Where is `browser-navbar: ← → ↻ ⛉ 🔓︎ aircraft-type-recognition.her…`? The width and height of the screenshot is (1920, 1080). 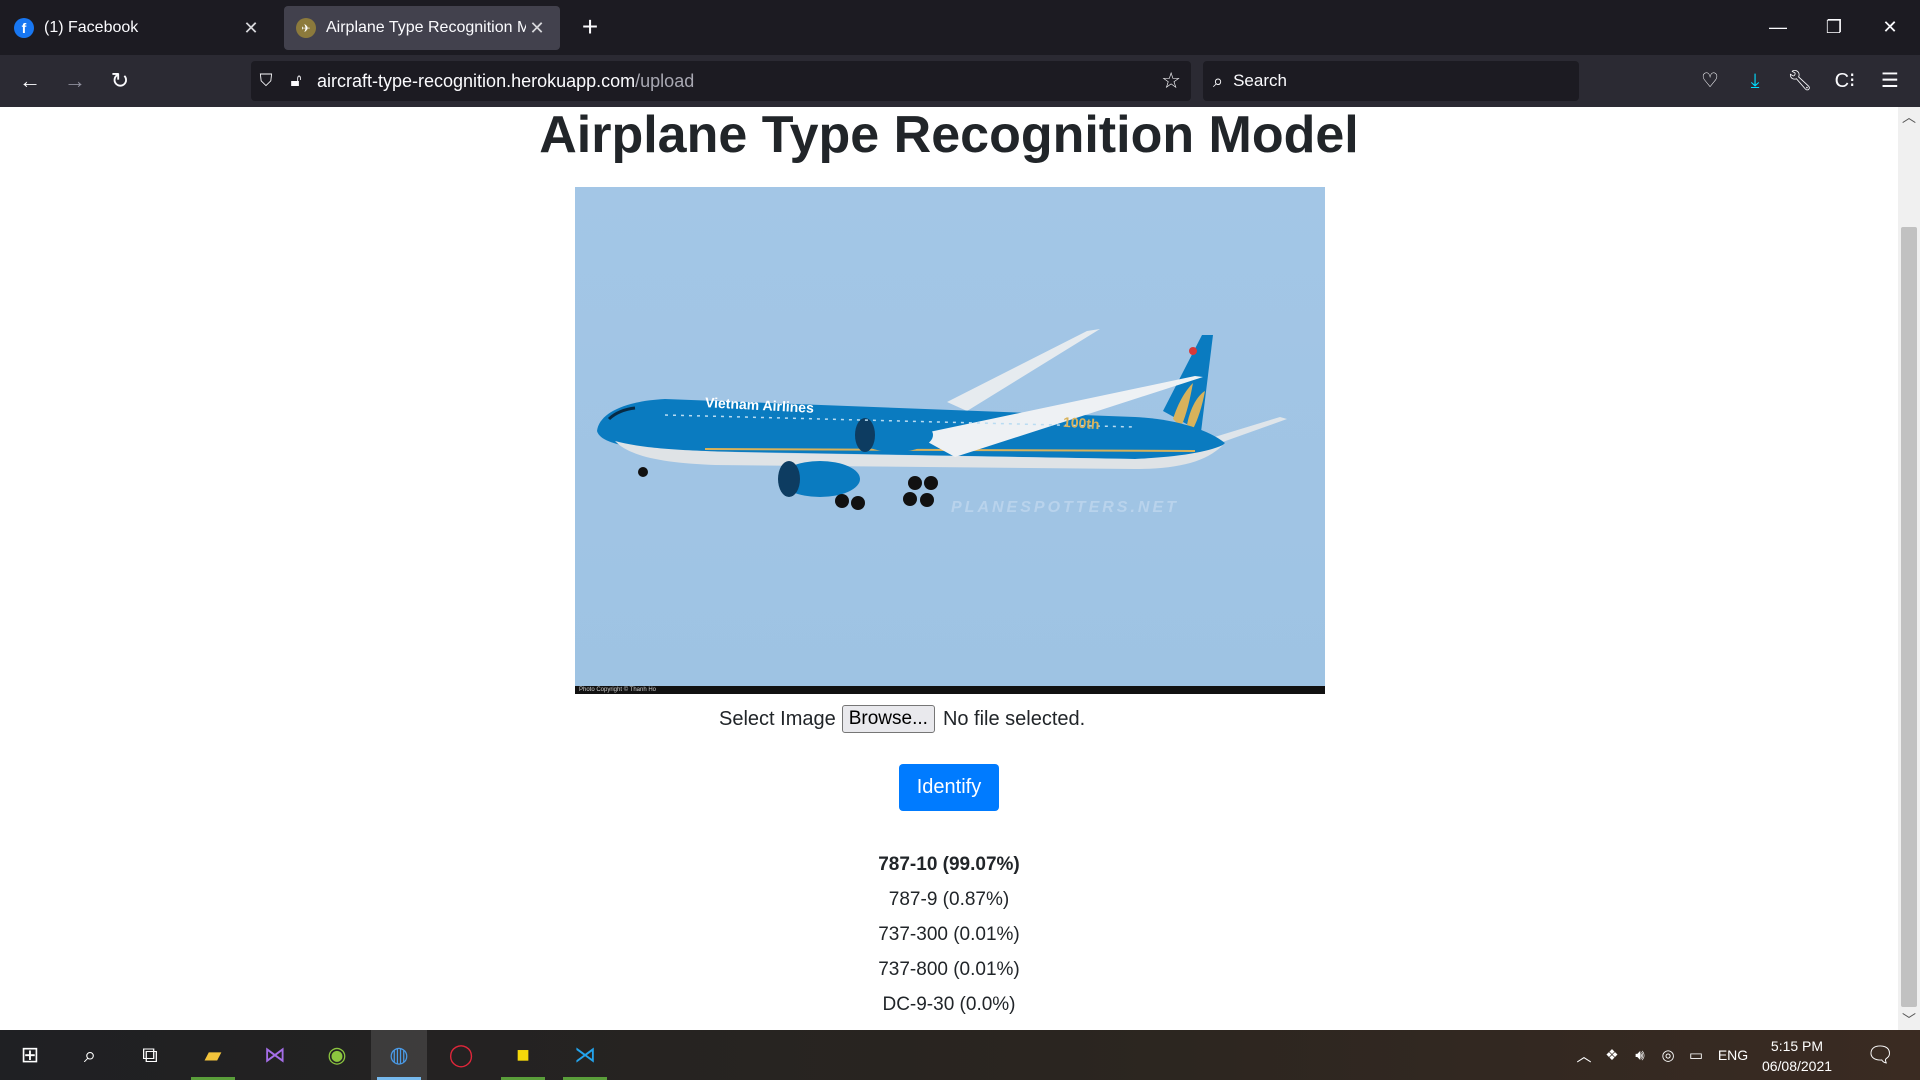 browser-navbar: ← → ↻ ⛉ 🔓︎ aircraft-type-recognition.her… is located at coordinates (960, 81).